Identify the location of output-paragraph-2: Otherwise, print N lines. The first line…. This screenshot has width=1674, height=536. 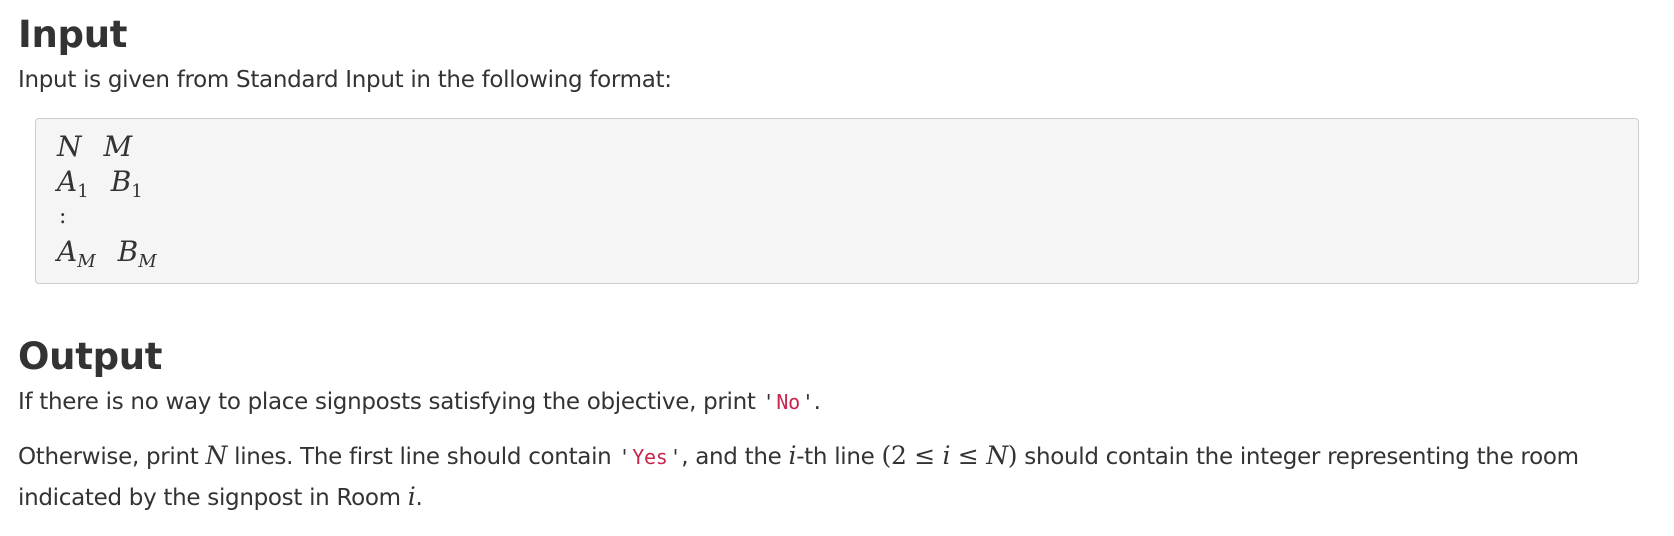
(798, 476).